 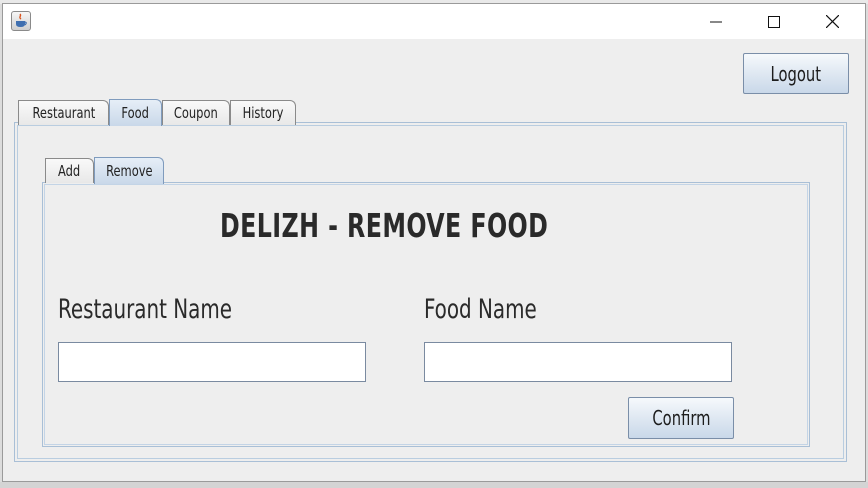 I want to click on tab-coupon: Coupon, so click(x=196, y=112).